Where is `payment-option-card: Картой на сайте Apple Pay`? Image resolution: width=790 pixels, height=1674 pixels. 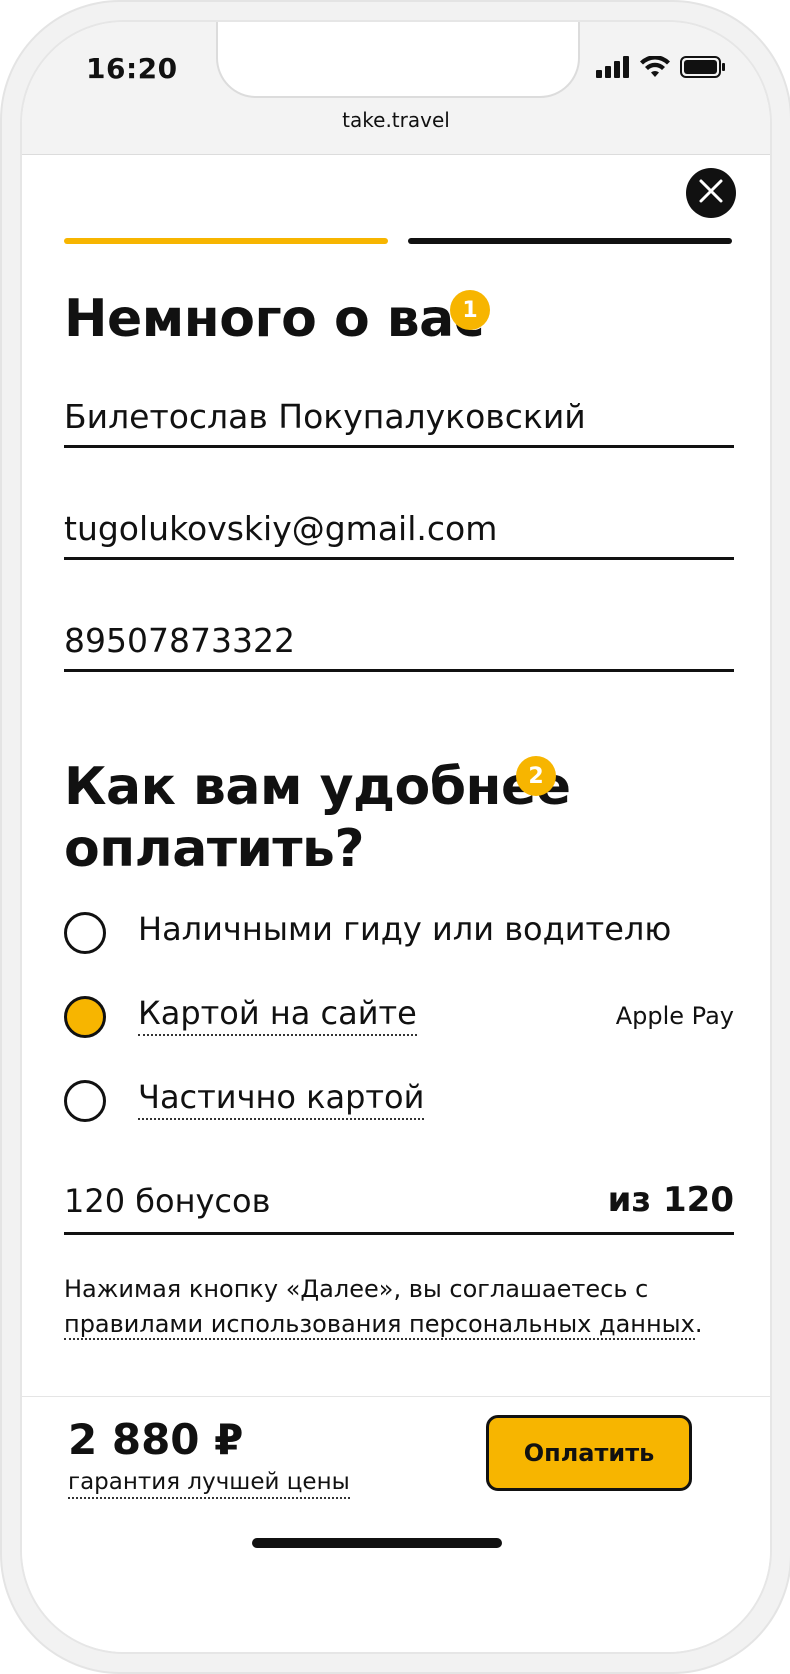 payment-option-card: Картой на сайте Apple Pay is located at coordinates (399, 1020).